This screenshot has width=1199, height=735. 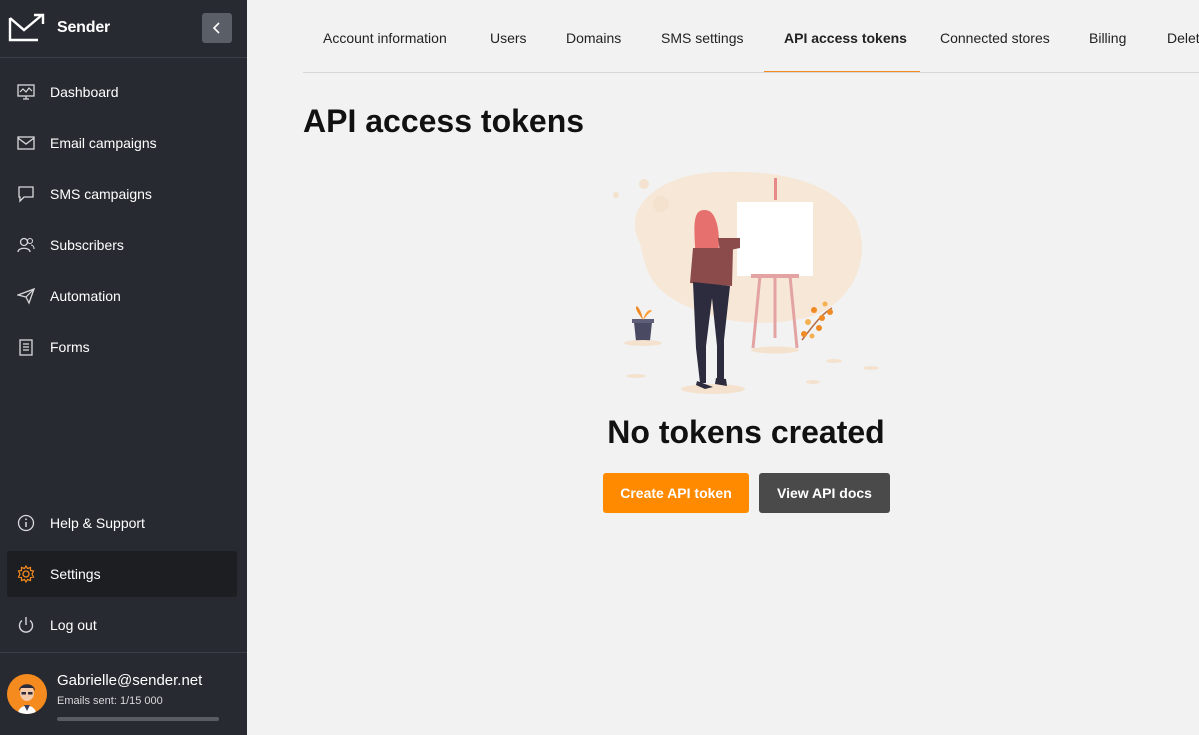 What do you see at coordinates (26, 245) in the screenshot?
I see `users-icon` at bounding box center [26, 245].